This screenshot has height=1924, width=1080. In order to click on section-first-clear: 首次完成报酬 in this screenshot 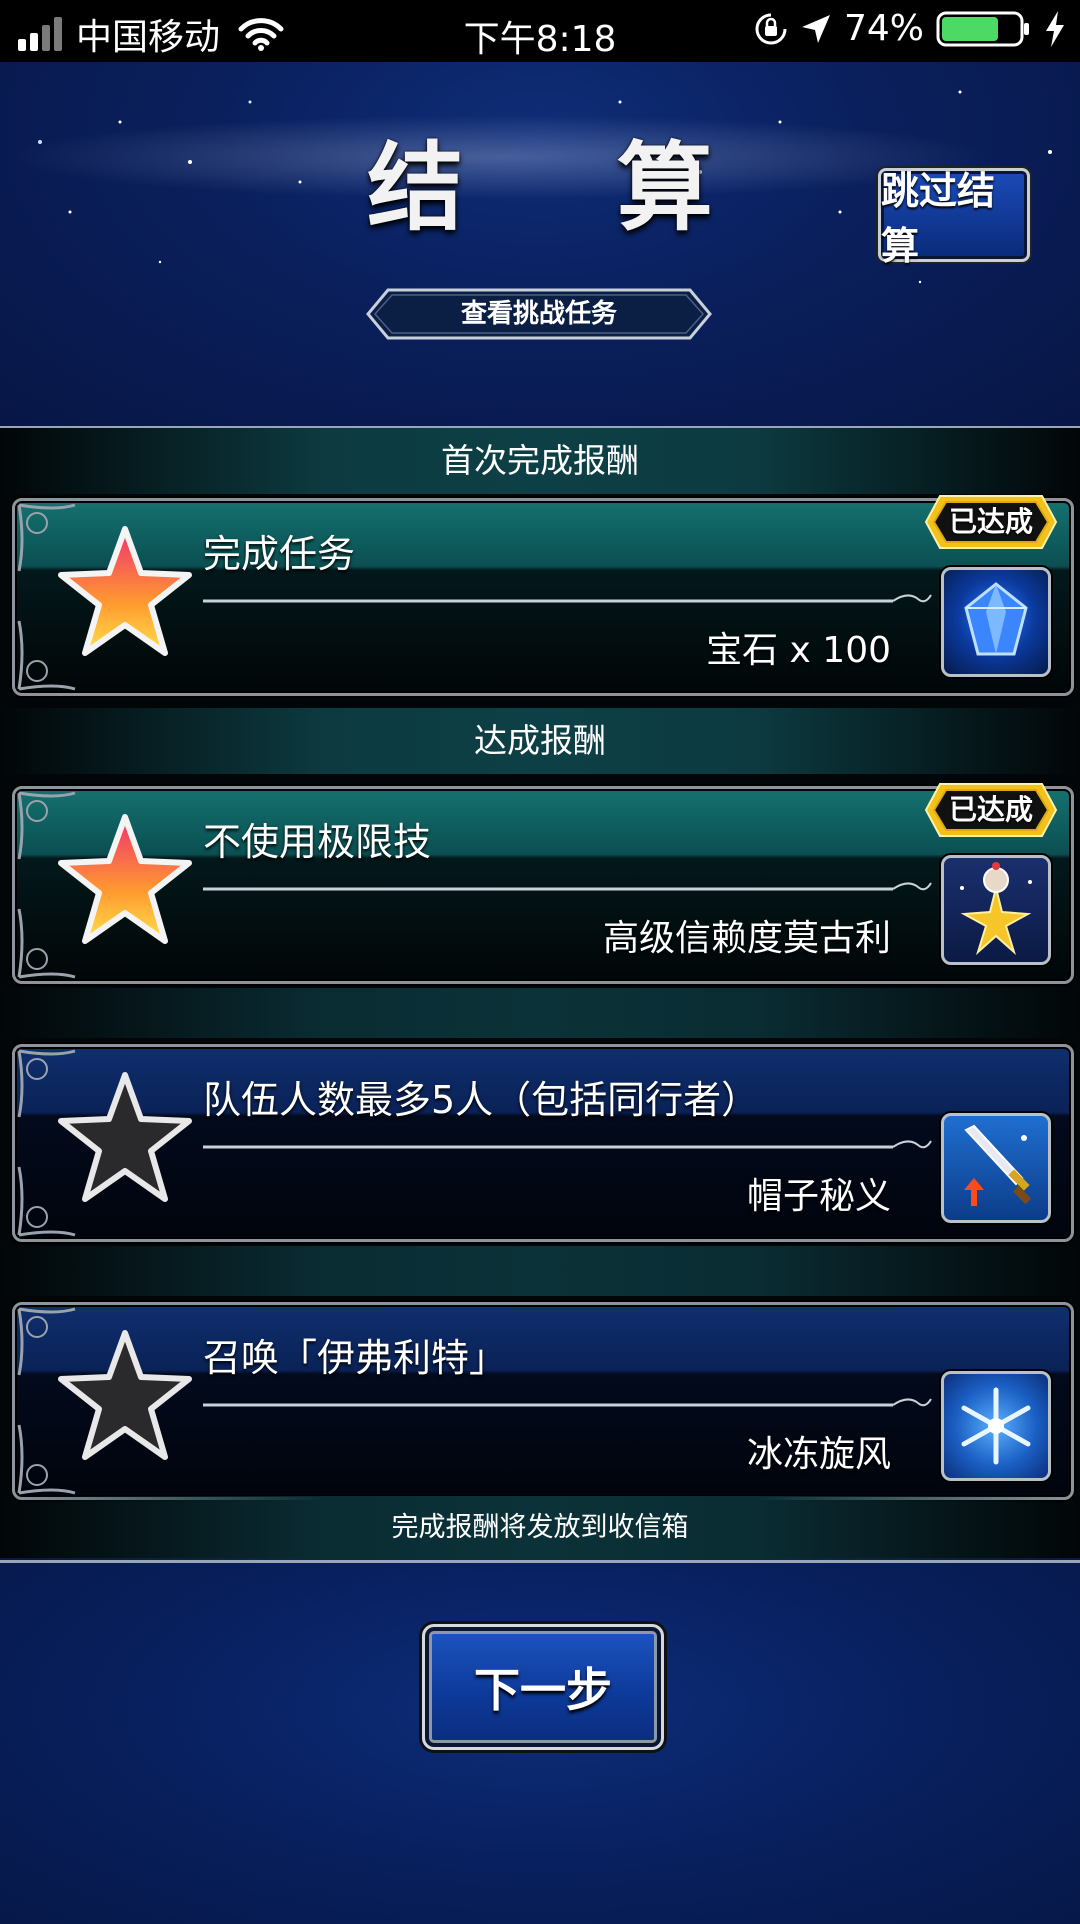, I will do `click(540, 461)`.